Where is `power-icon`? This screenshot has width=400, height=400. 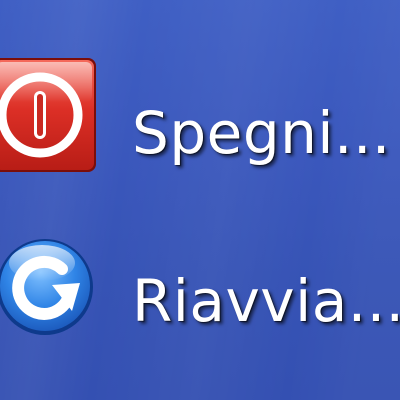
power-icon is located at coordinates (50, 115).